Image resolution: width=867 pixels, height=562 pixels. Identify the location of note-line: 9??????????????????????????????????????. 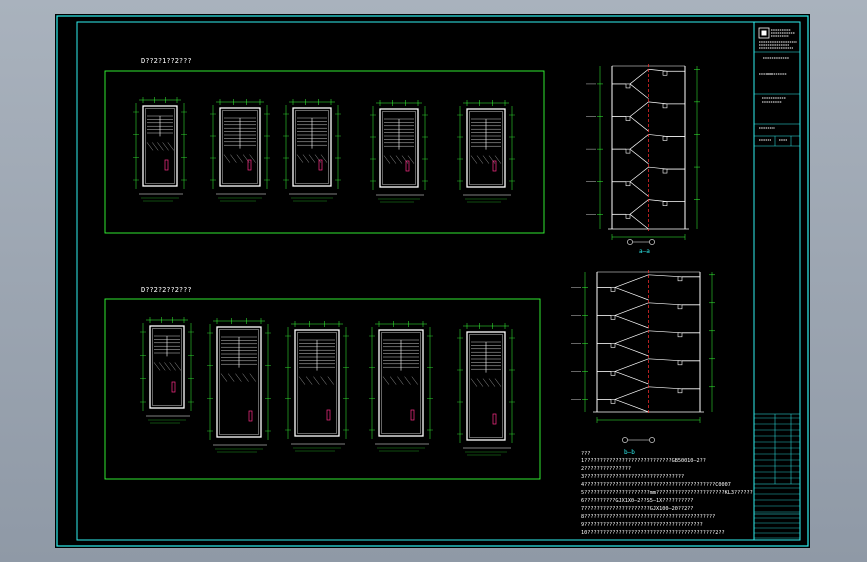
(642, 525).